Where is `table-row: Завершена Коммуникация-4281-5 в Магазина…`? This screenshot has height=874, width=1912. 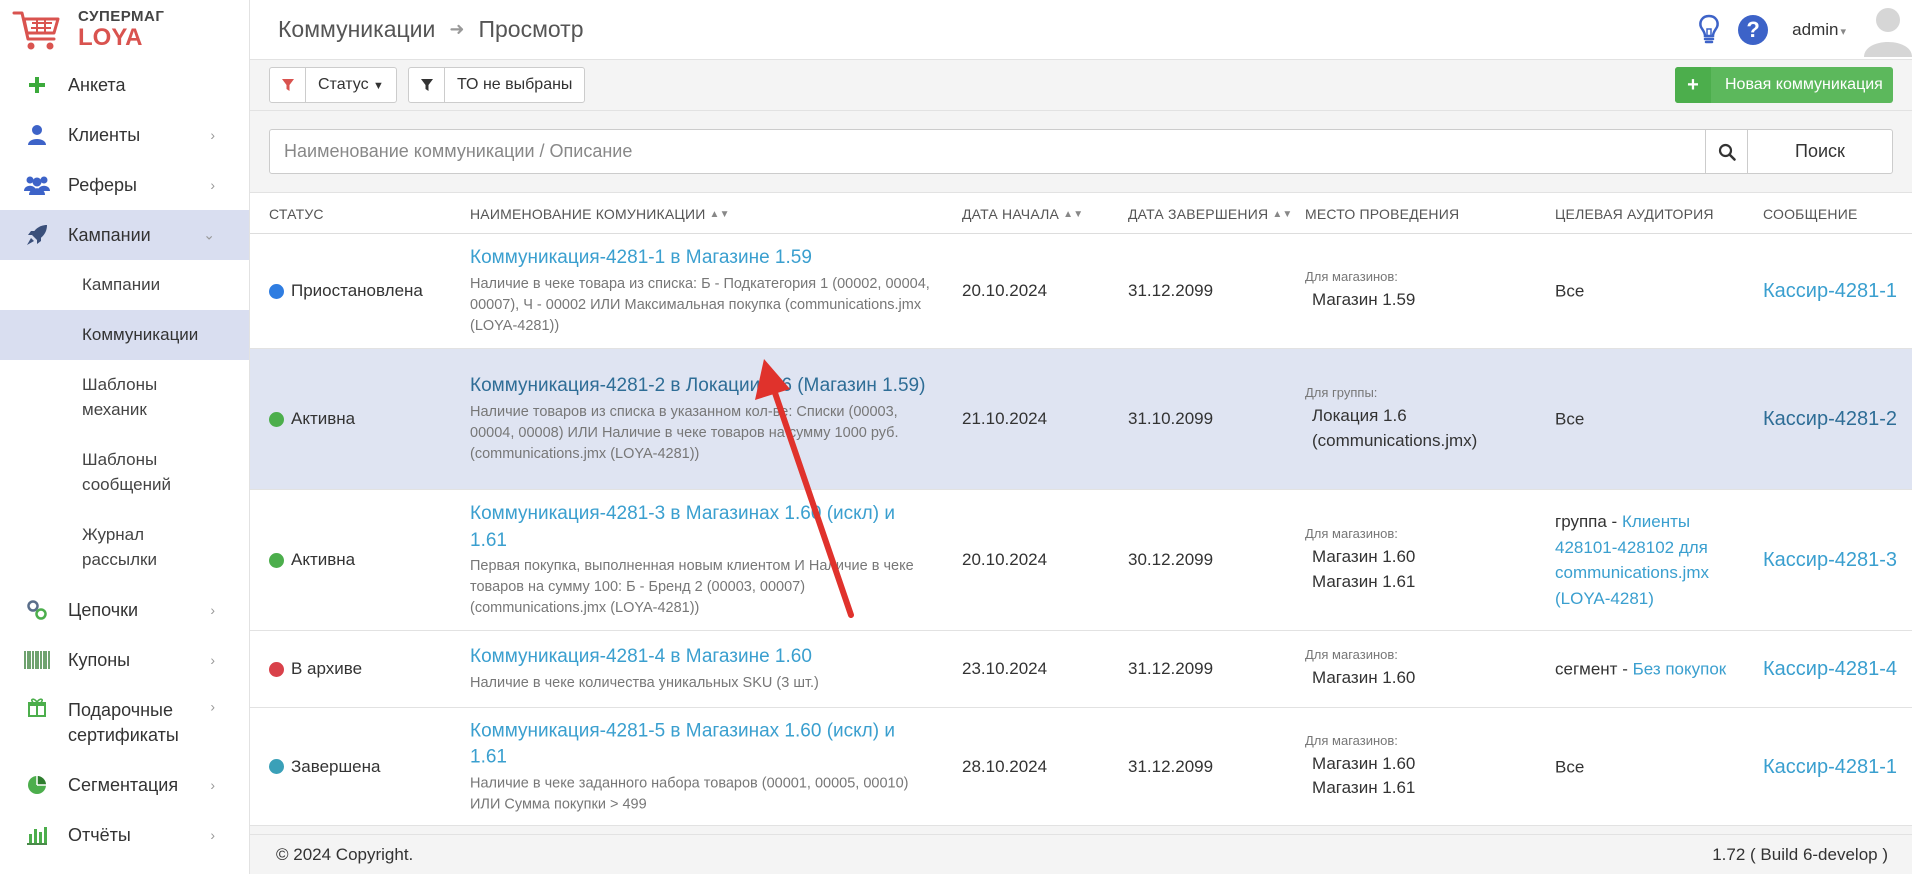
table-row: Завершена Коммуникация-4281-5 в Магазина… is located at coordinates (1081, 767).